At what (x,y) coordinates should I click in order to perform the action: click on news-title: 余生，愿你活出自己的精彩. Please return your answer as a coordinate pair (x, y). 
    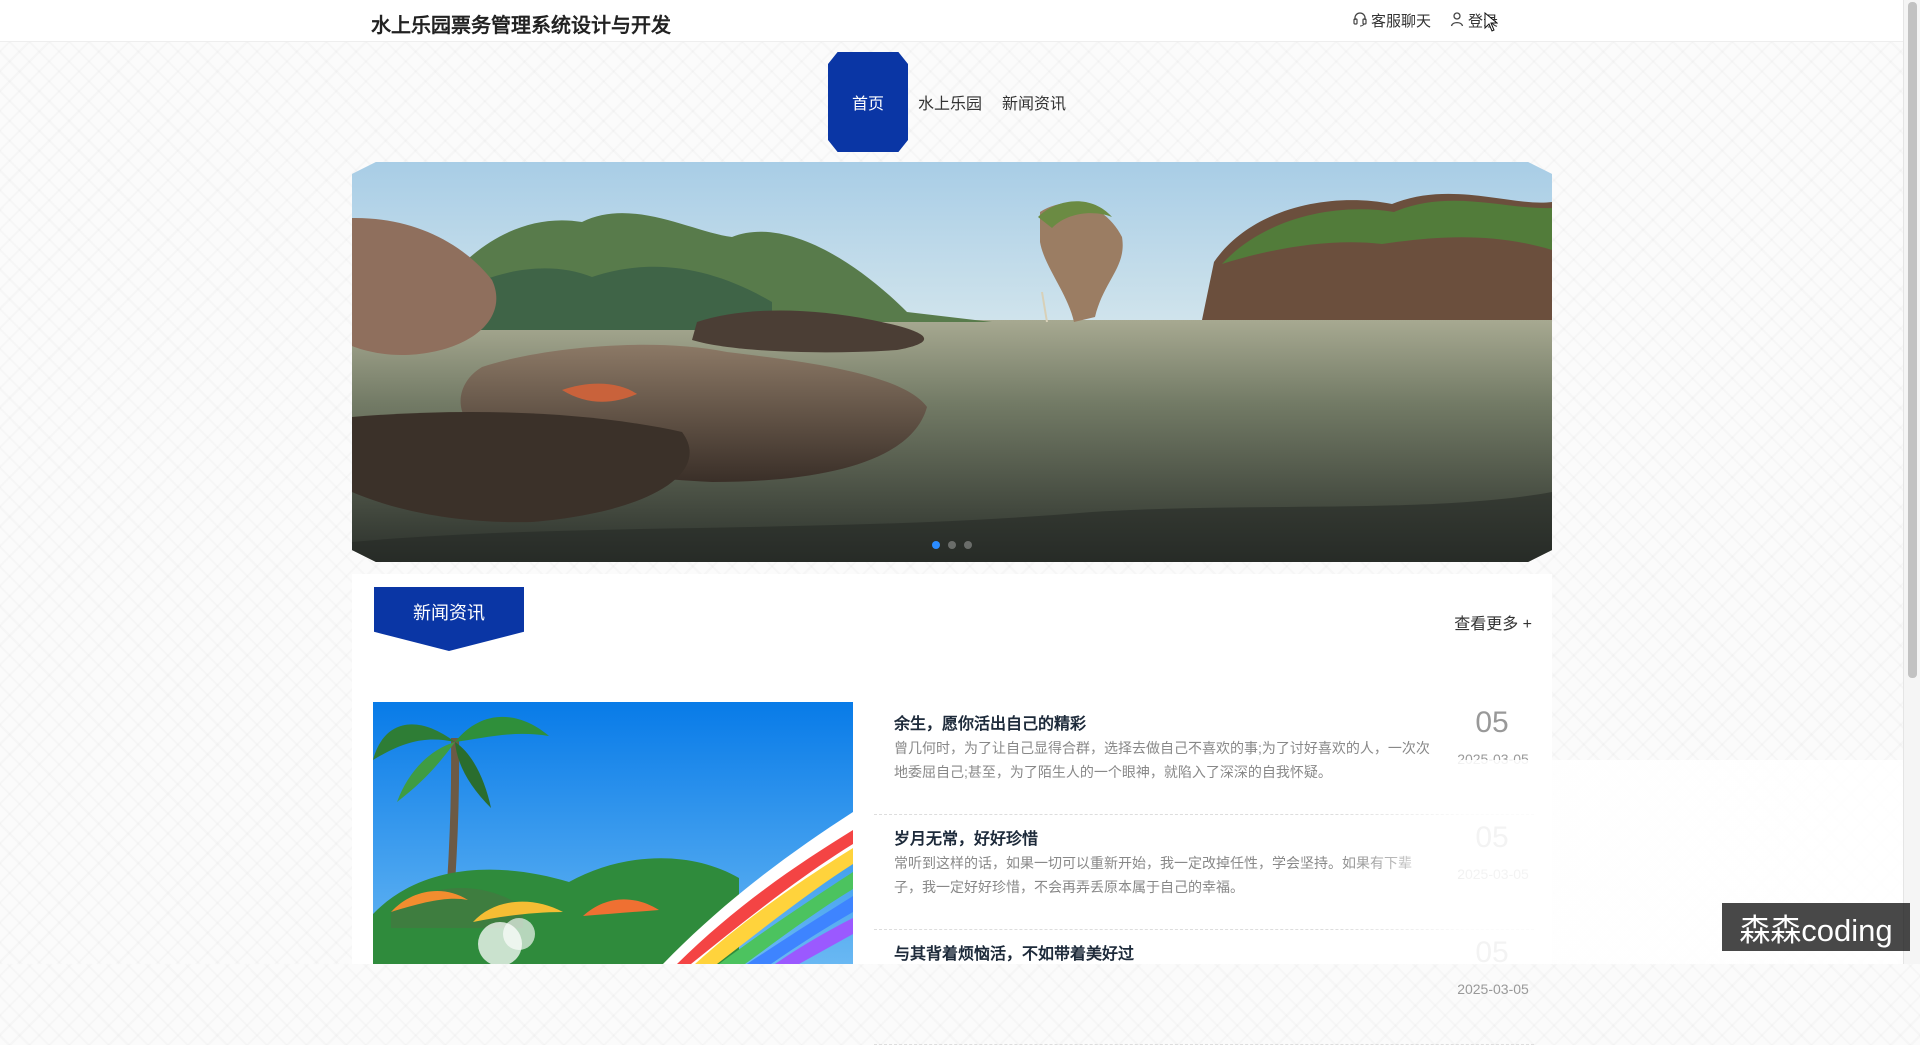
    Looking at the image, I should click on (990, 724).